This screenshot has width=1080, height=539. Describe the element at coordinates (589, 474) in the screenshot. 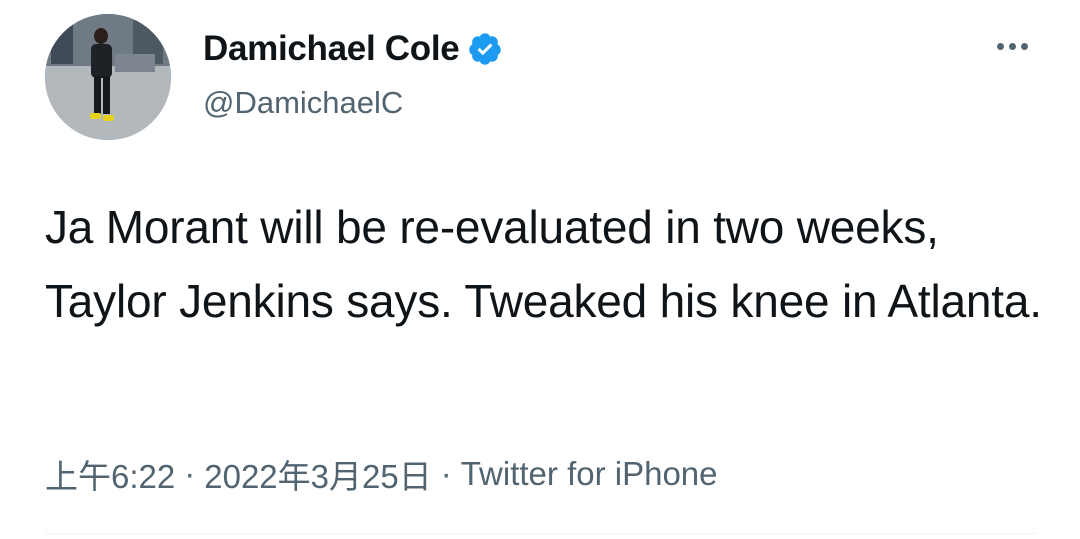

I see `tweet-source: Twitter for iPhone` at that location.